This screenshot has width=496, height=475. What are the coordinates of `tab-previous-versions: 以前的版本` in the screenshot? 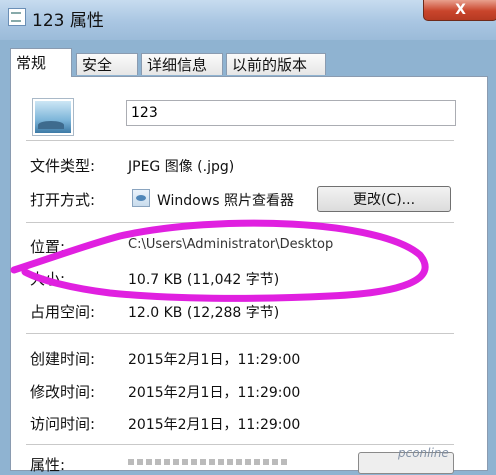 It's located at (276, 64).